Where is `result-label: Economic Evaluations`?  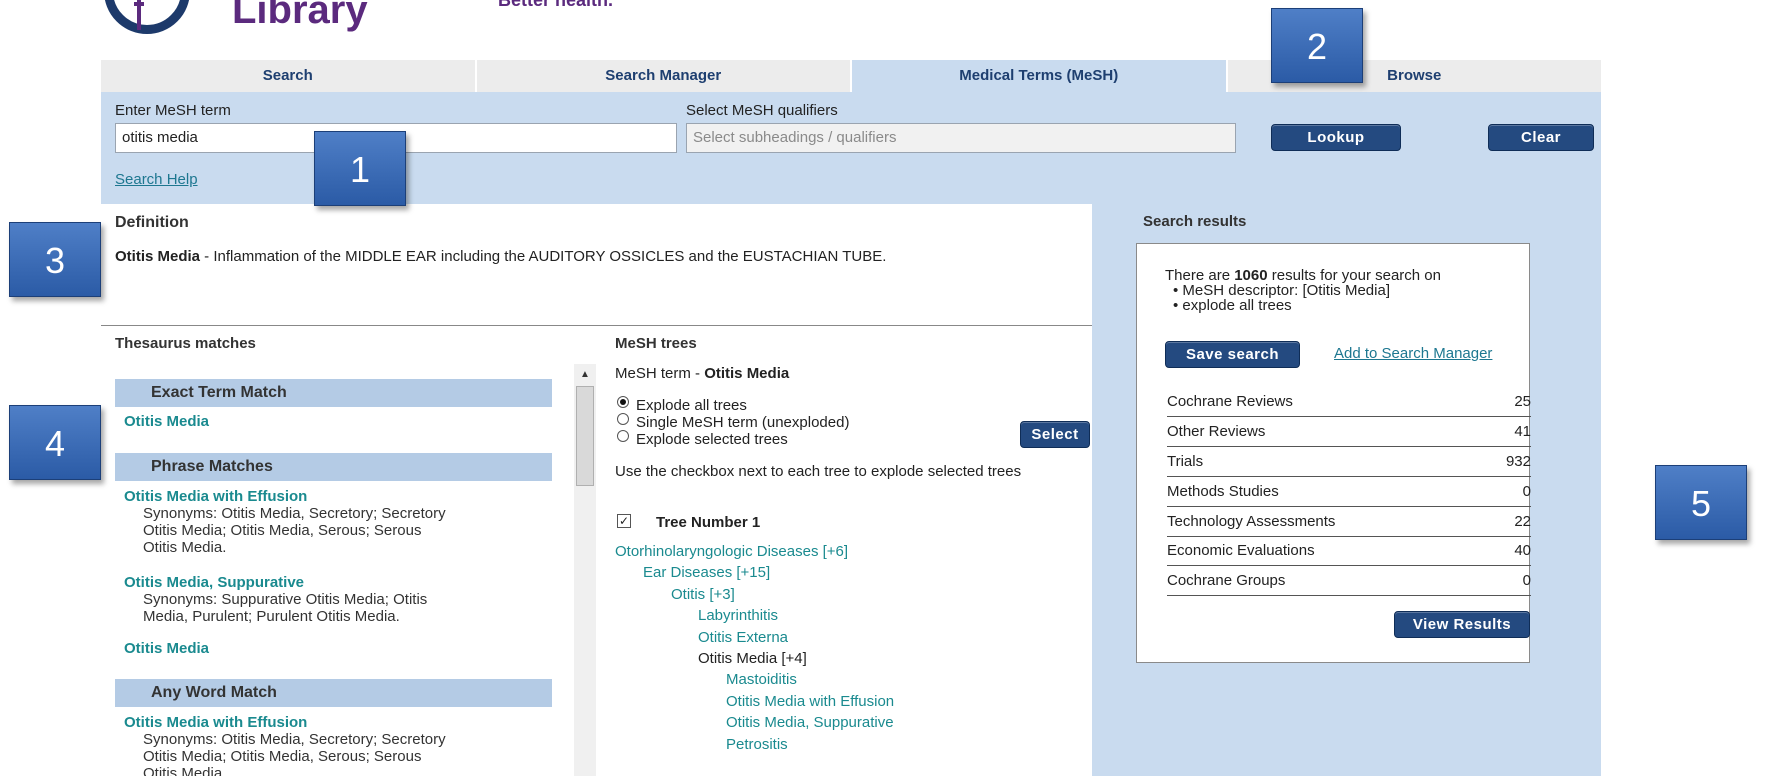
result-label: Economic Evaluations is located at coordinates (1241, 550).